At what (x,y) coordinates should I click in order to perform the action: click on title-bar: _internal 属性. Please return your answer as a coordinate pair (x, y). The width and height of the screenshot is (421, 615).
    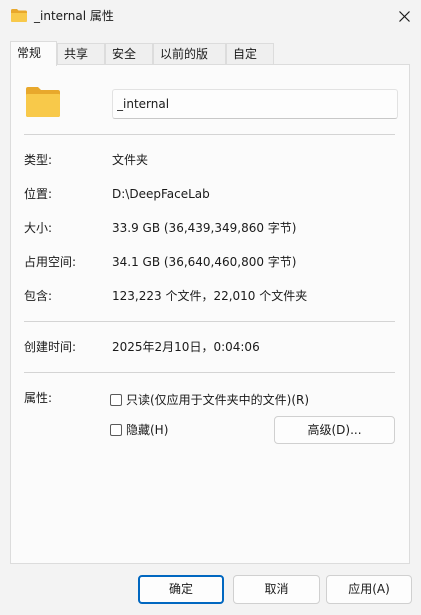
    Looking at the image, I should click on (210, 17).